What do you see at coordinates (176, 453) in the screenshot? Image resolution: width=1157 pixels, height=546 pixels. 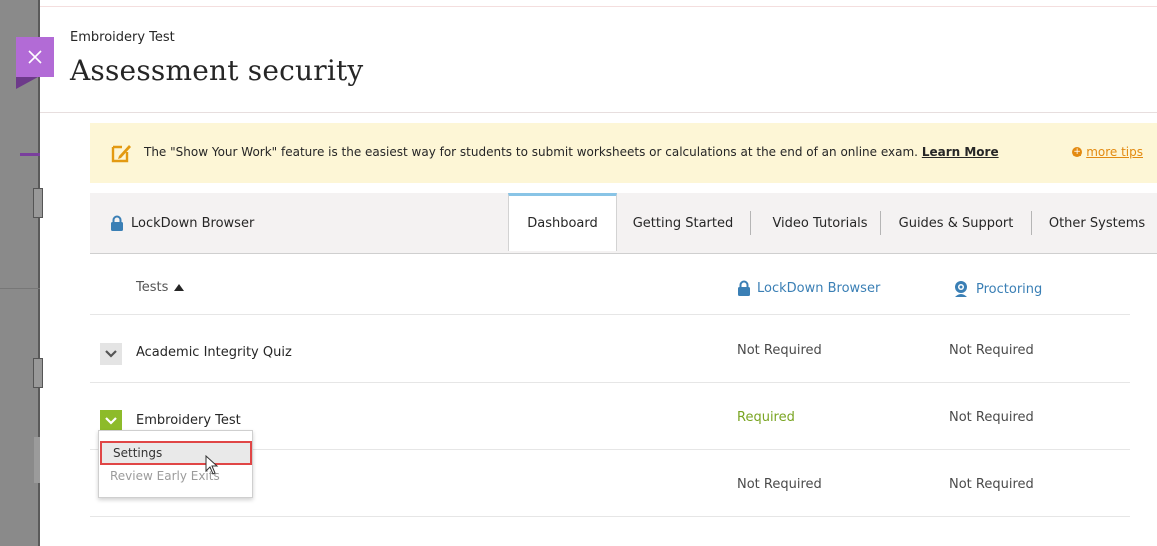 I see `menu-item-settings: Settings` at bounding box center [176, 453].